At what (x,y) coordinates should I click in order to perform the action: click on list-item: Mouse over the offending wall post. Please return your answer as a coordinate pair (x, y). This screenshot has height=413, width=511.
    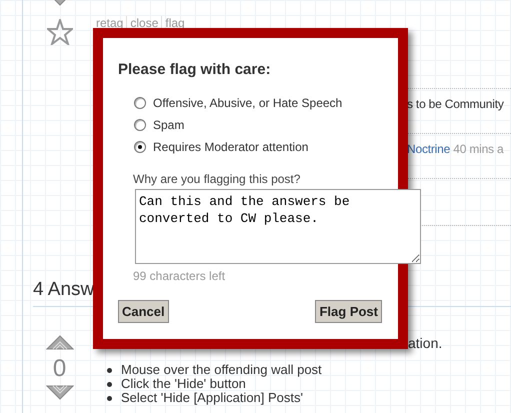
    Looking at the image, I should click on (221, 370).